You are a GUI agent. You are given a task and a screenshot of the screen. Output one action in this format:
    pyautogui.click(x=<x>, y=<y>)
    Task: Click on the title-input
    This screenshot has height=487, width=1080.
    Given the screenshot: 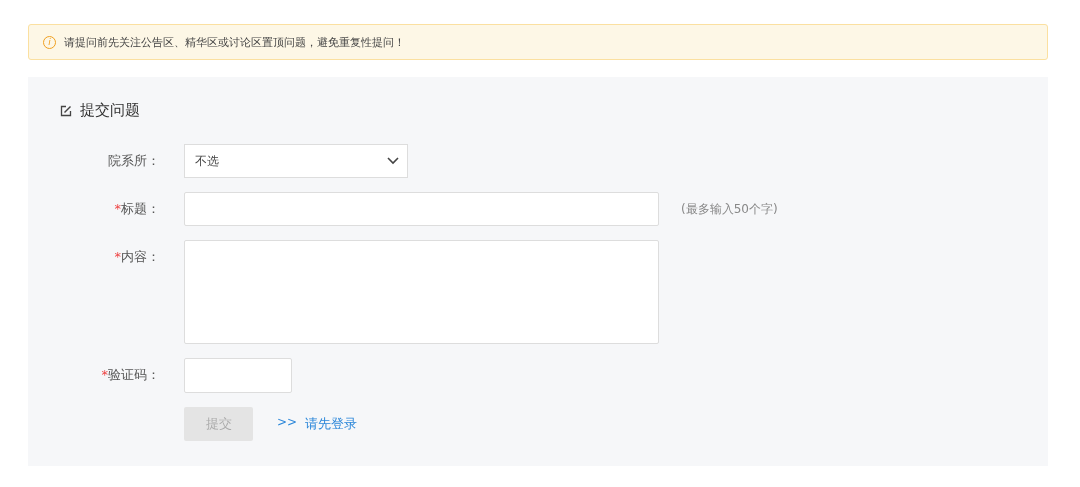 What is the action you would take?
    pyautogui.click(x=421, y=209)
    